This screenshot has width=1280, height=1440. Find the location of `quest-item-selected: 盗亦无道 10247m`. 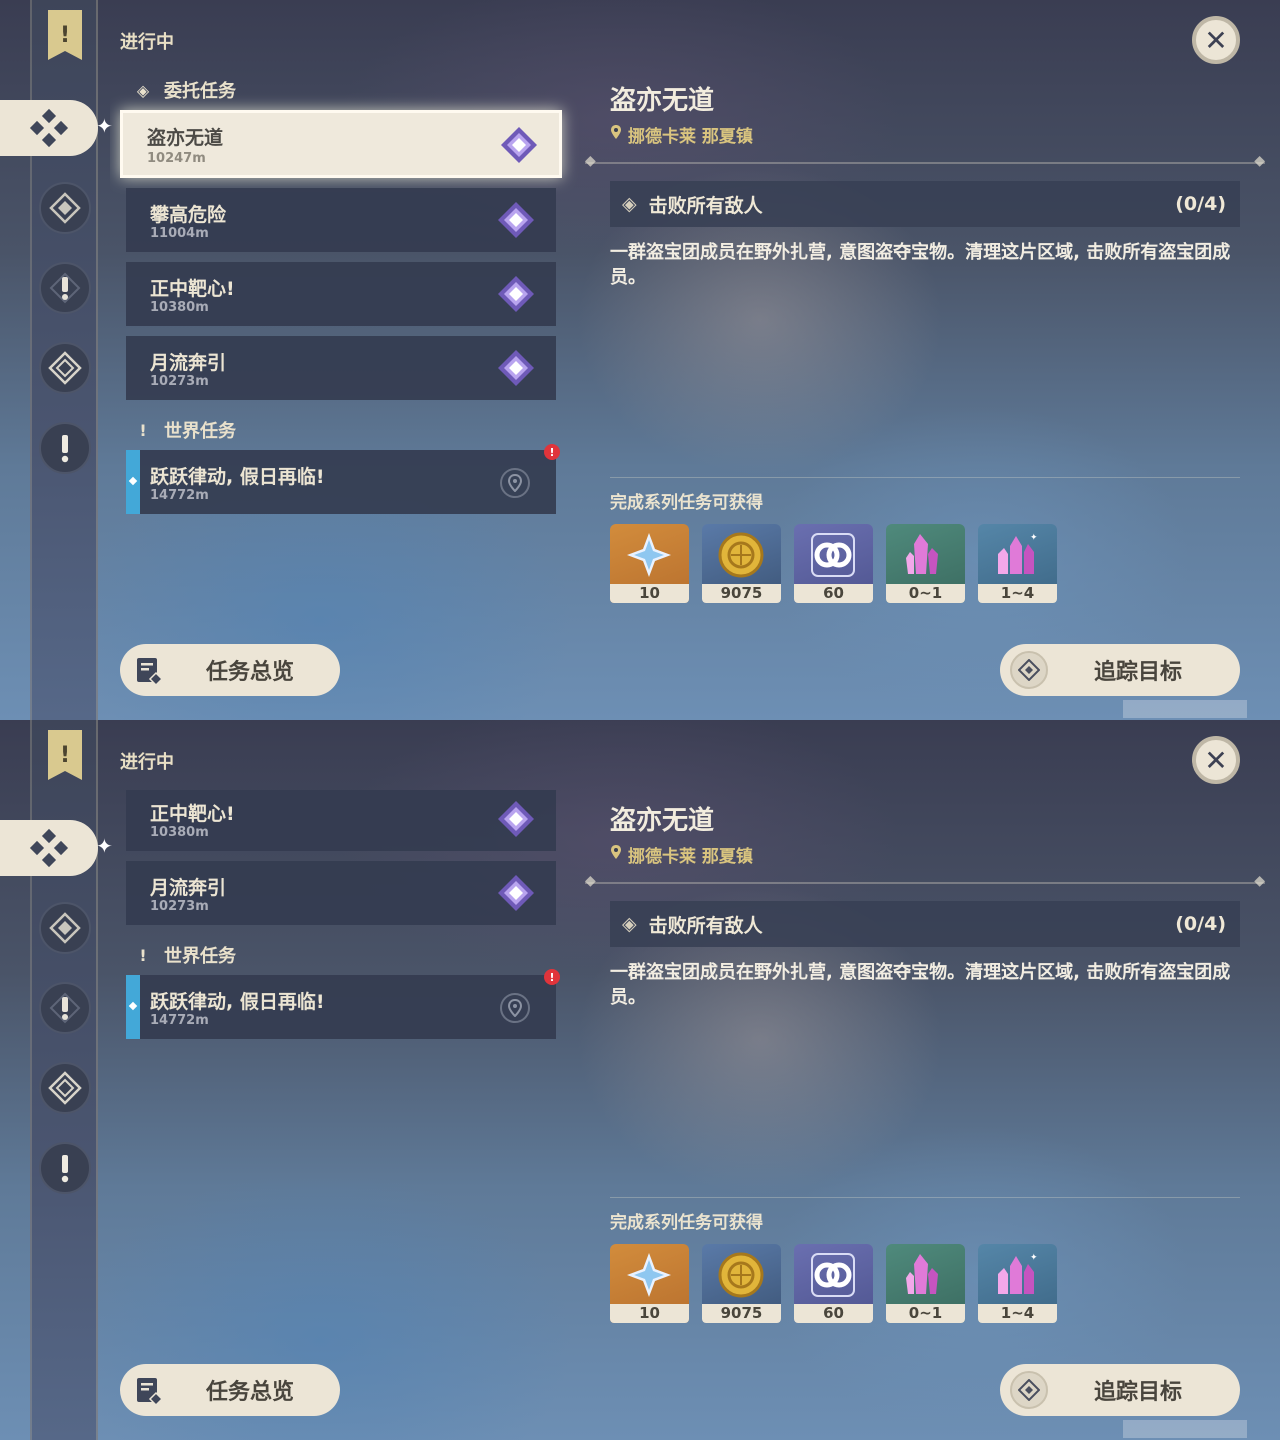

quest-item-selected: 盗亦无道 10247m is located at coordinates (341, 144).